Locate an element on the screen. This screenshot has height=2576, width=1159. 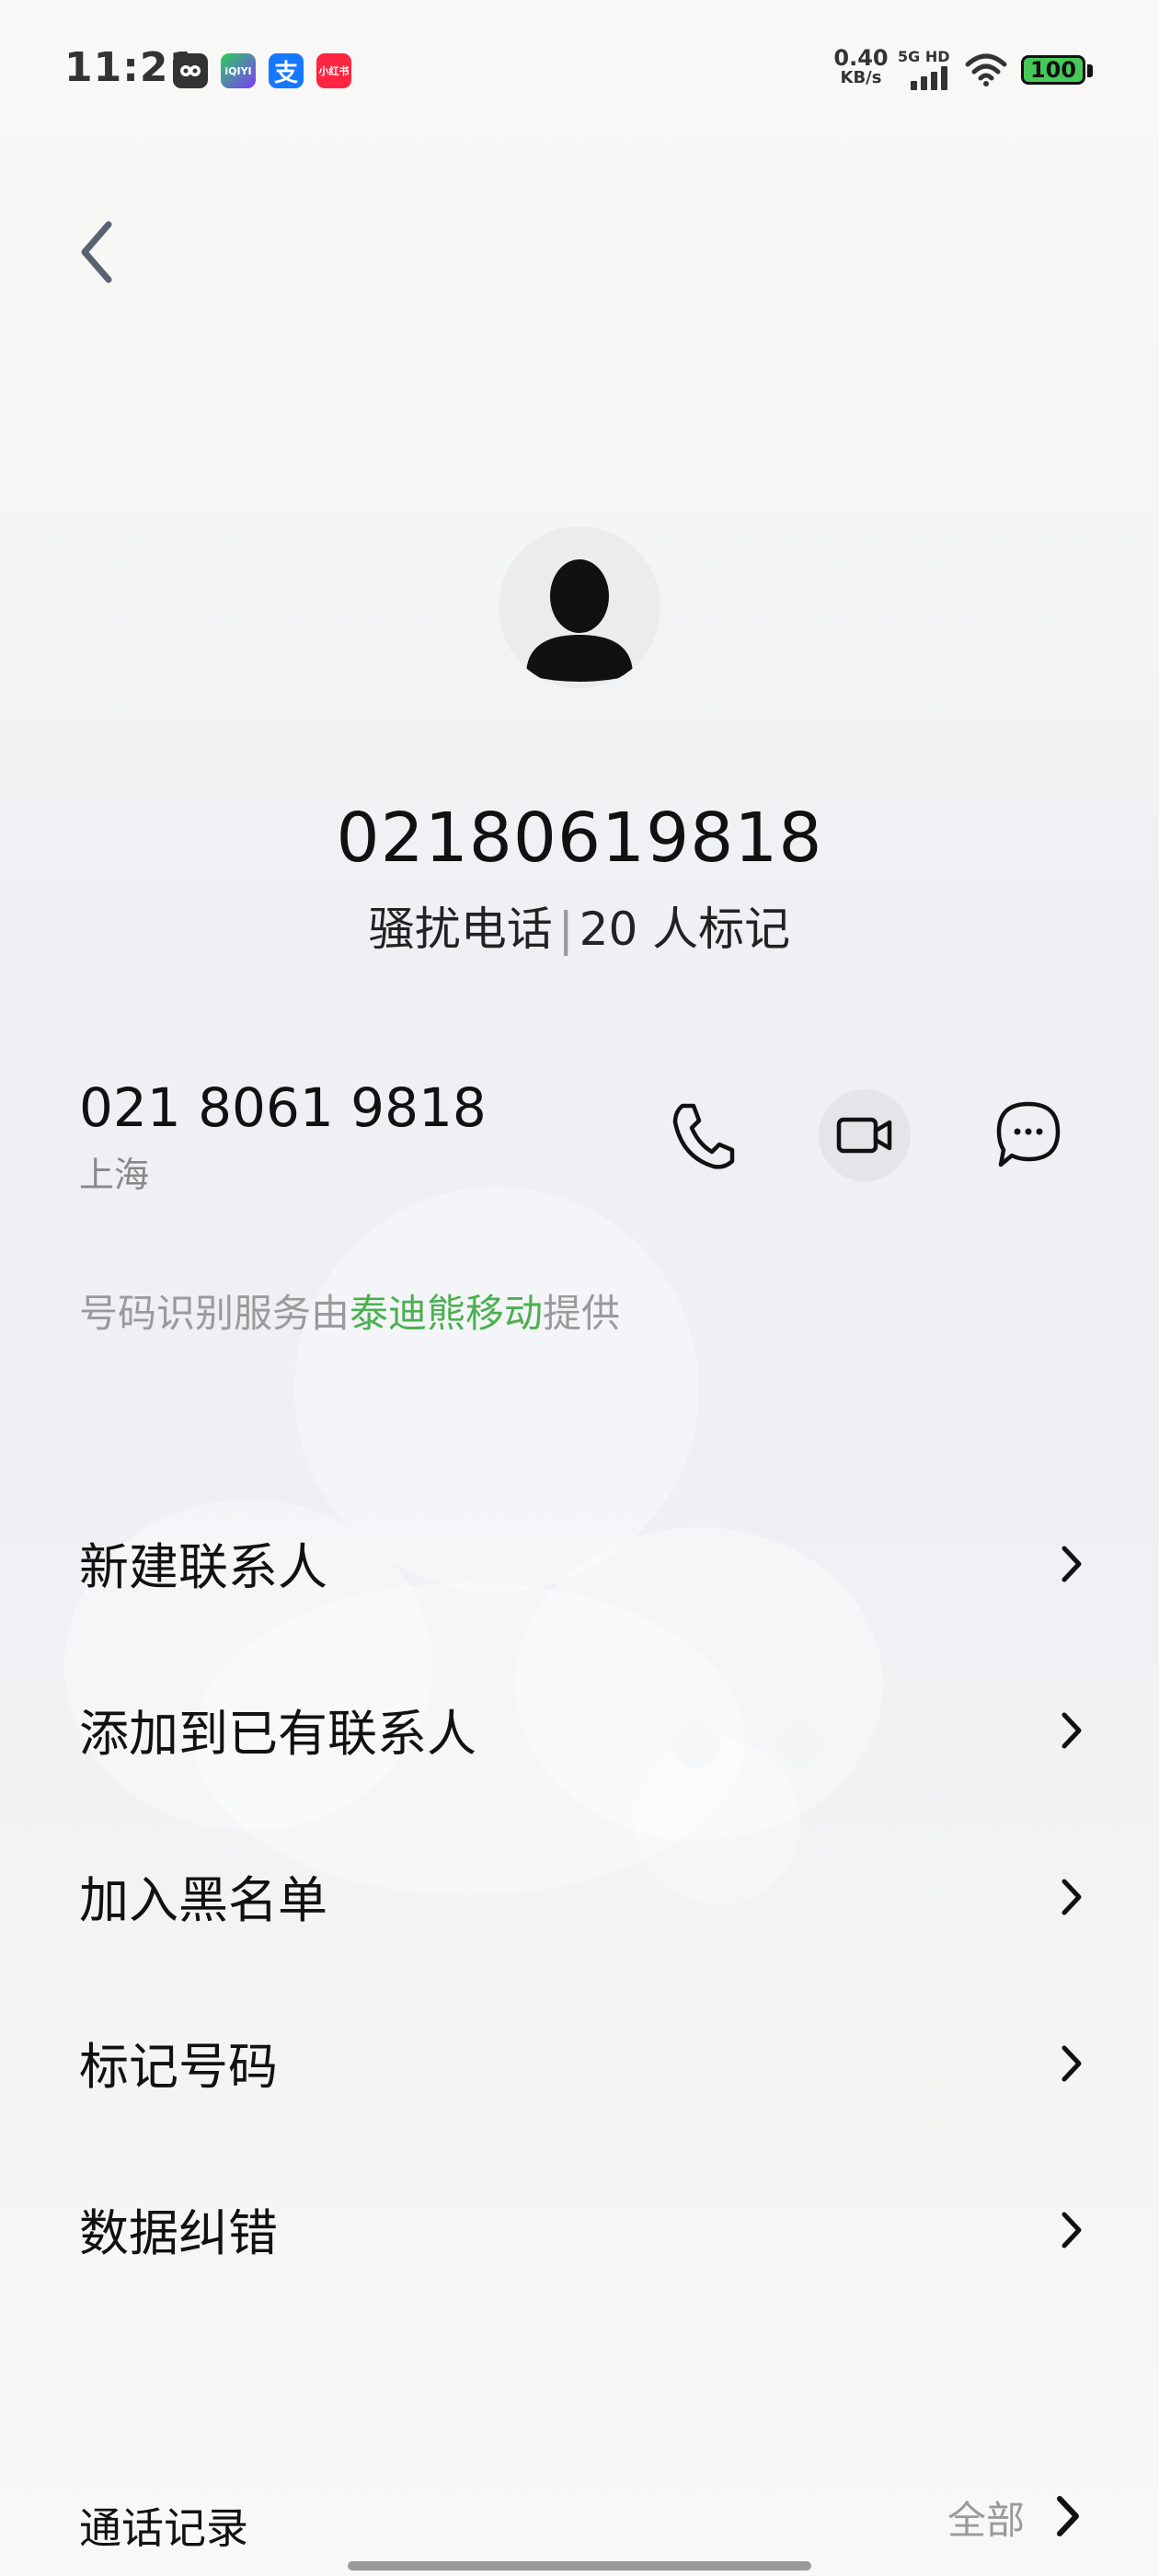
wifi-icon is located at coordinates (986, 69).